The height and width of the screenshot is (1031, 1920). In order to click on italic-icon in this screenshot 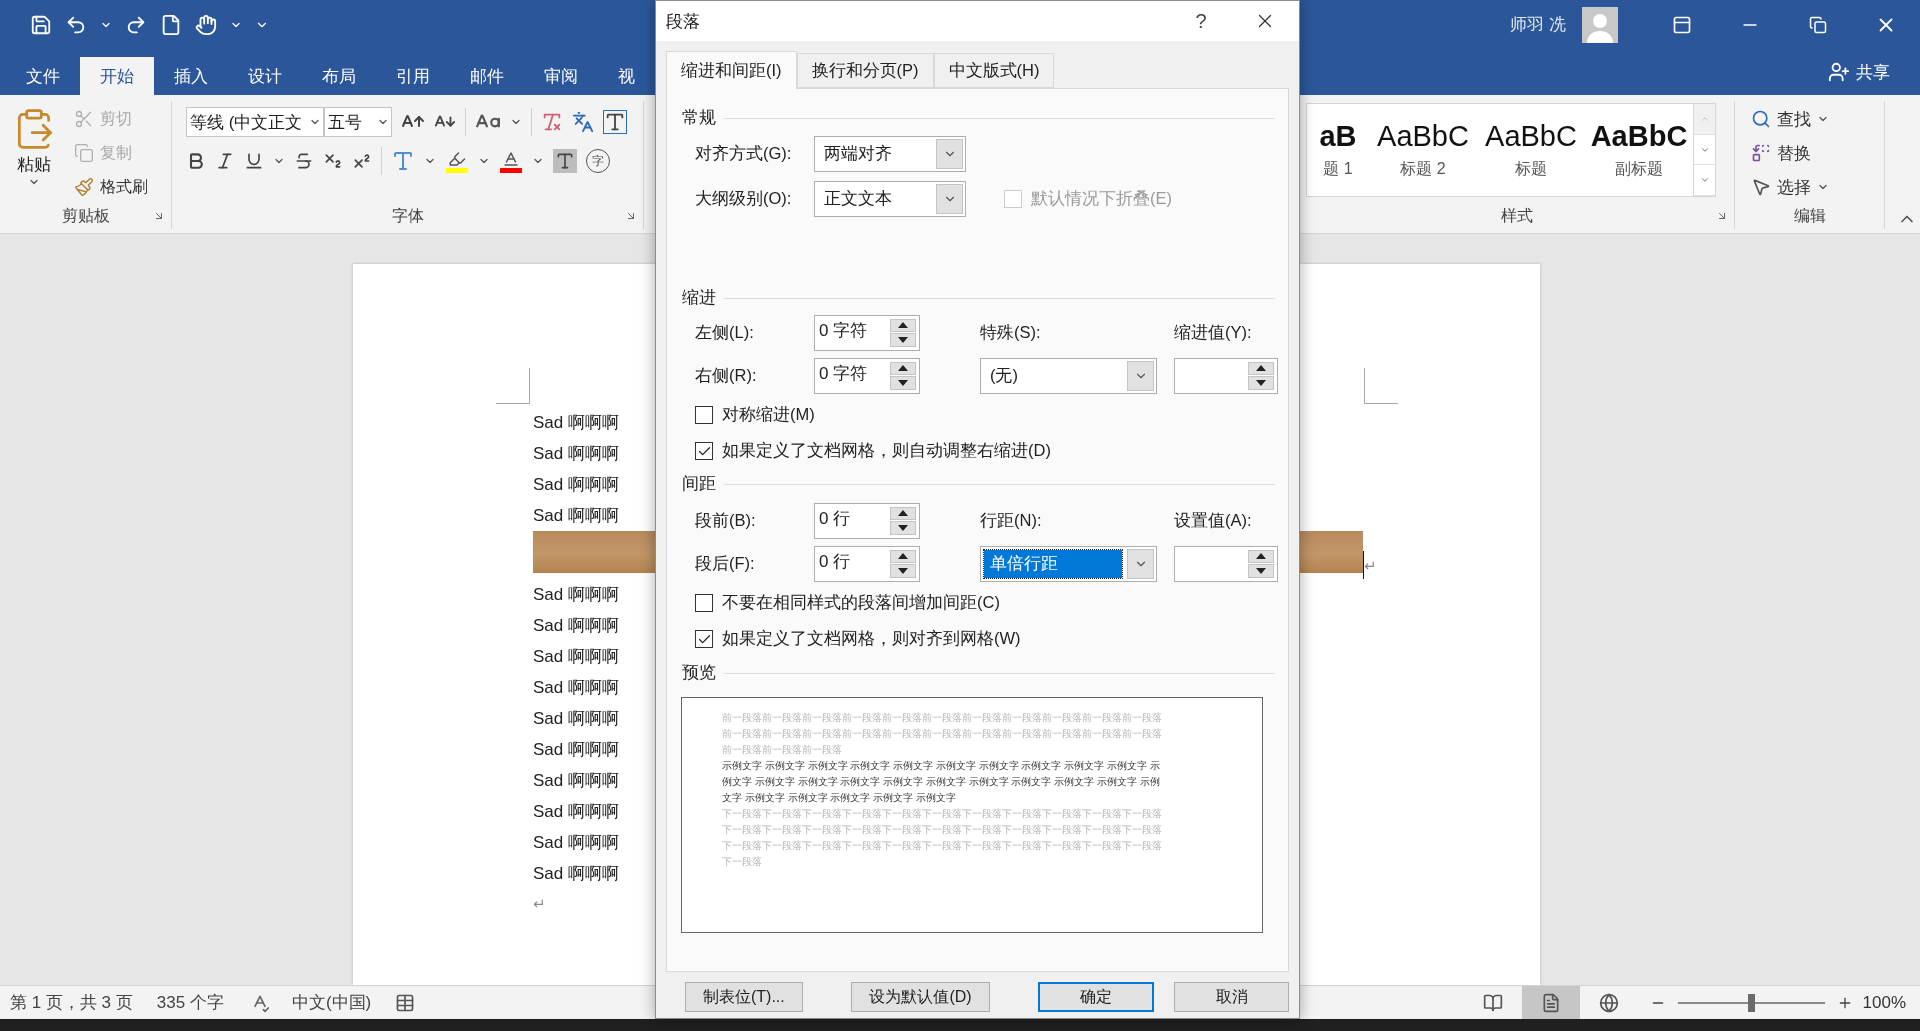, I will do `click(225, 161)`.